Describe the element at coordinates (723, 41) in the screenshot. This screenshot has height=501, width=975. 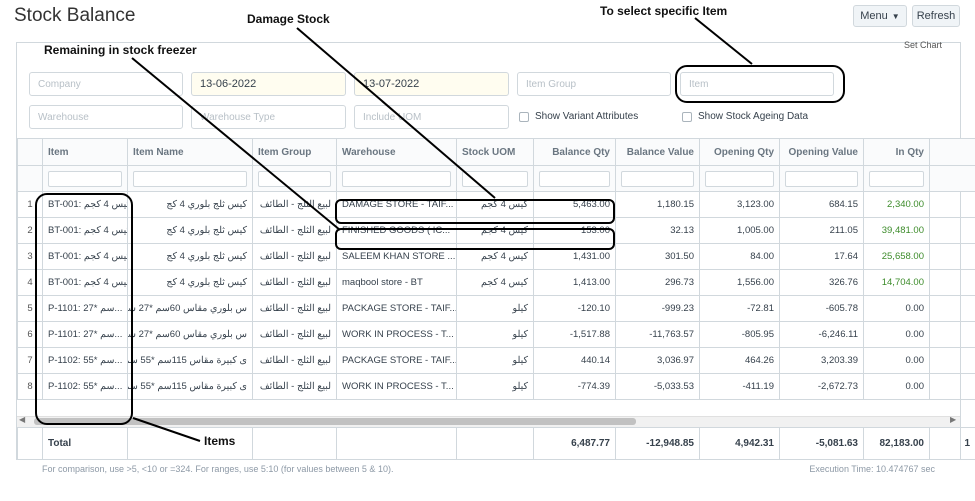
I see `arrow-select-item` at that location.